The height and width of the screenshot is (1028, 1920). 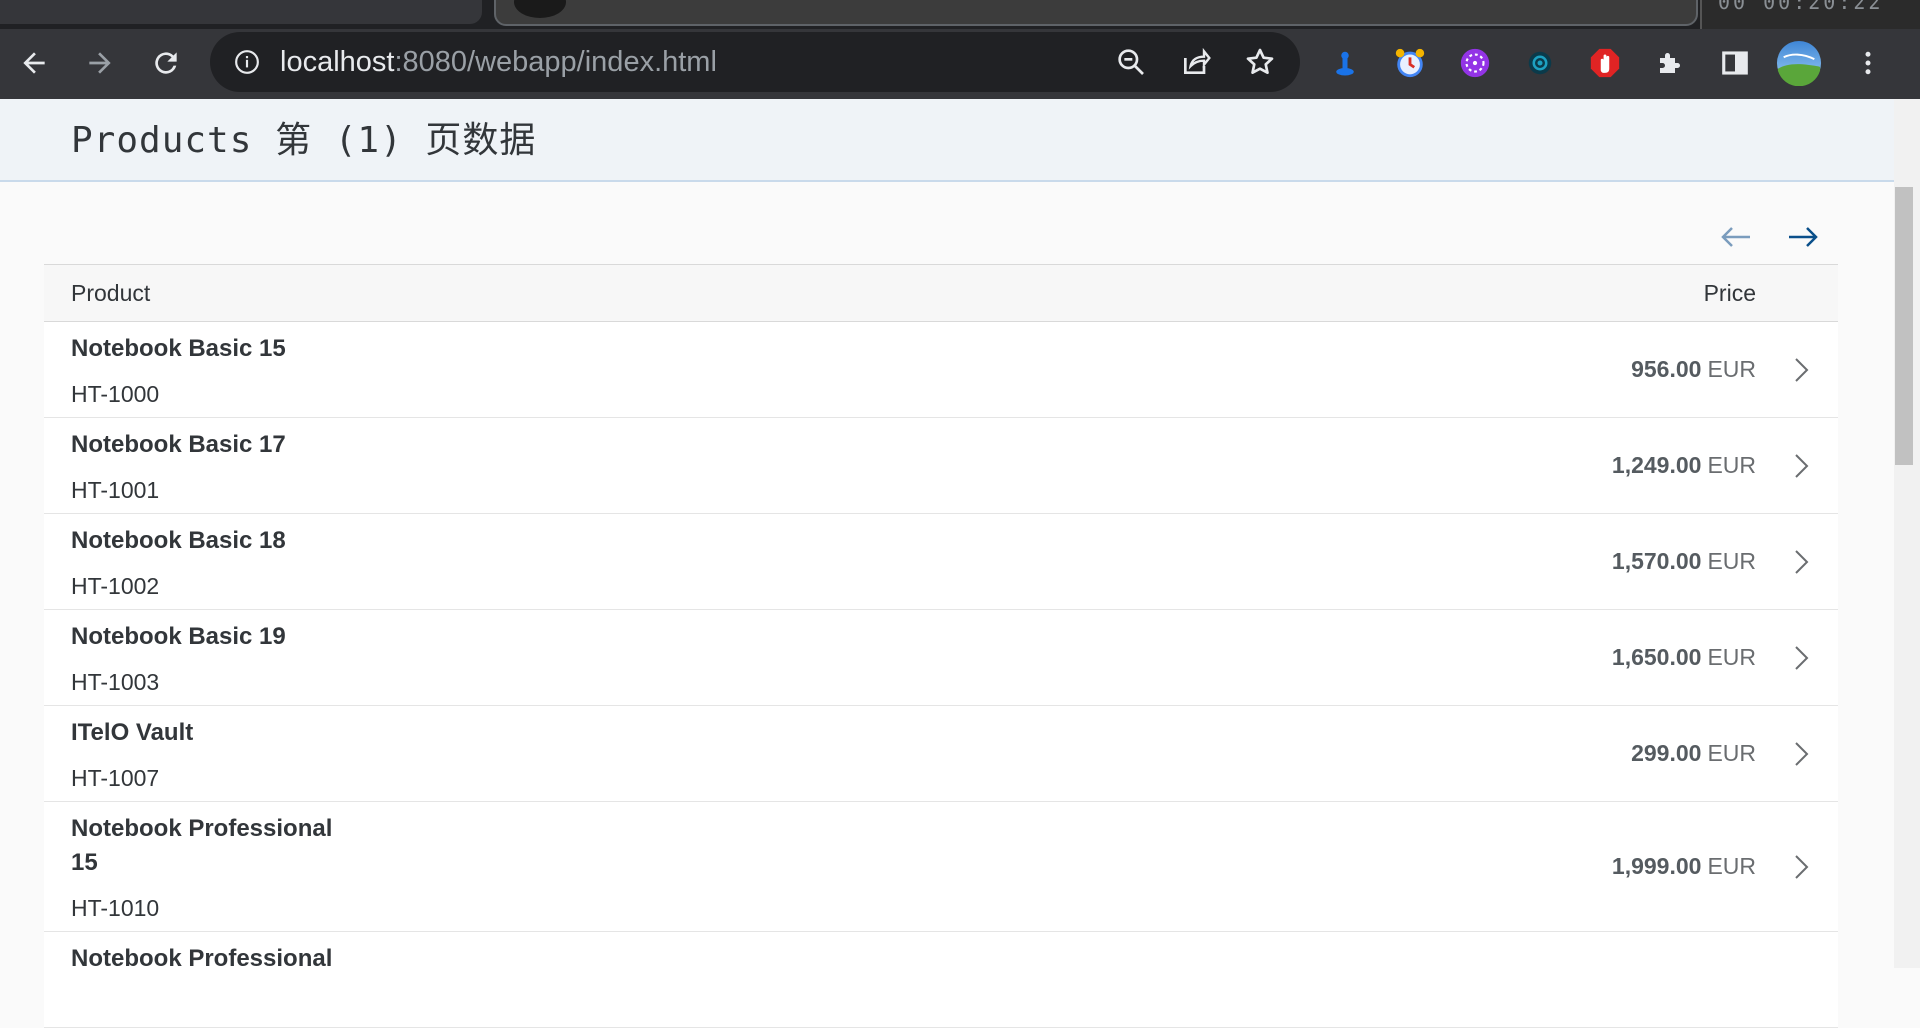 What do you see at coordinates (1260, 62) in the screenshot?
I see `bookmark-star-icon` at bounding box center [1260, 62].